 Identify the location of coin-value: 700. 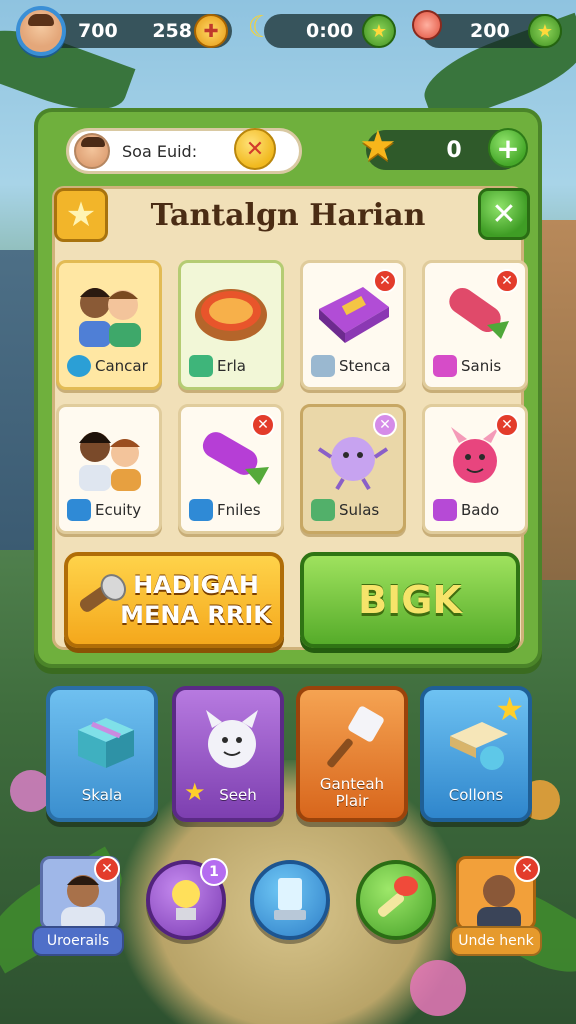
(98, 31).